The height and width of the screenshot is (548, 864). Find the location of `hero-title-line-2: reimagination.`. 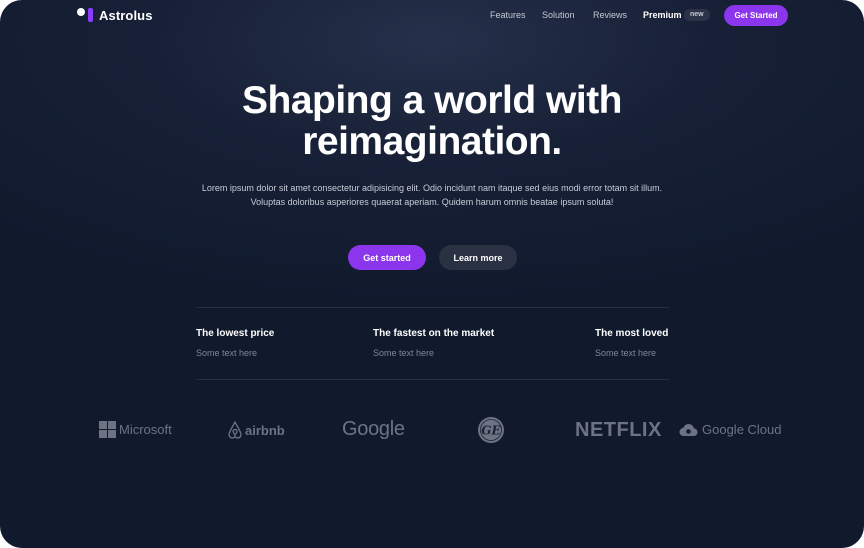

hero-title-line-2: reimagination. is located at coordinates (432, 141).